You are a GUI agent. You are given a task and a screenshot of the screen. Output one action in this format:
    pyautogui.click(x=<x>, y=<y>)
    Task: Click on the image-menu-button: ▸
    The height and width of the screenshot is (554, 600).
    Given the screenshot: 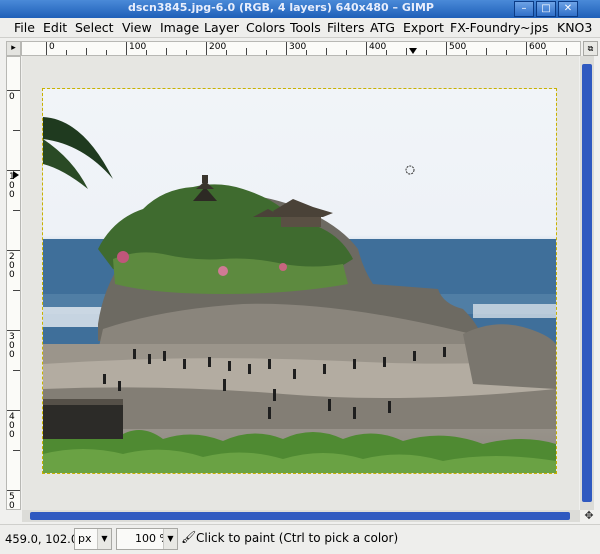 What is the action you would take?
    pyautogui.click(x=13, y=48)
    